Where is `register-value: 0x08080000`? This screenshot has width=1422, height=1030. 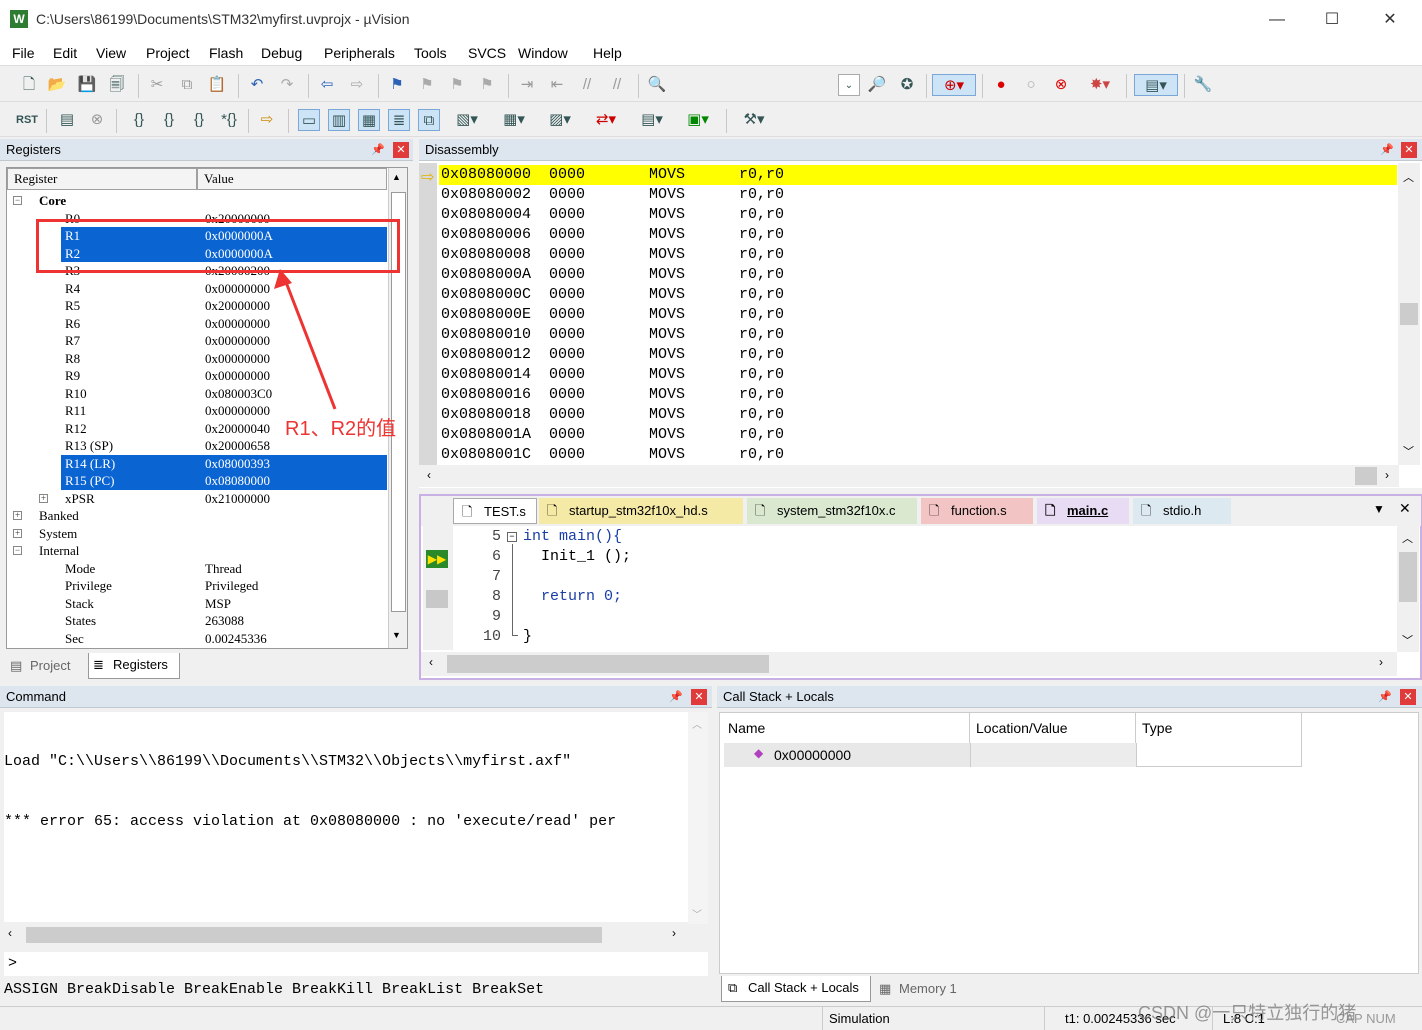 register-value: 0x08080000 is located at coordinates (237, 481).